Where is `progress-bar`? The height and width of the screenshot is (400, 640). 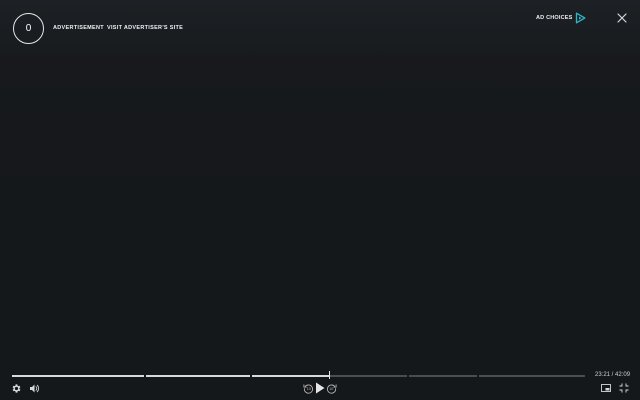 progress-bar is located at coordinates (298, 375).